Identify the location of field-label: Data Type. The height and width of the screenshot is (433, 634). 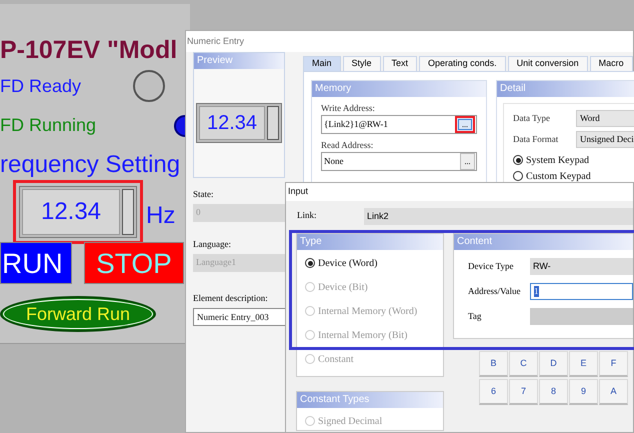
(532, 118).